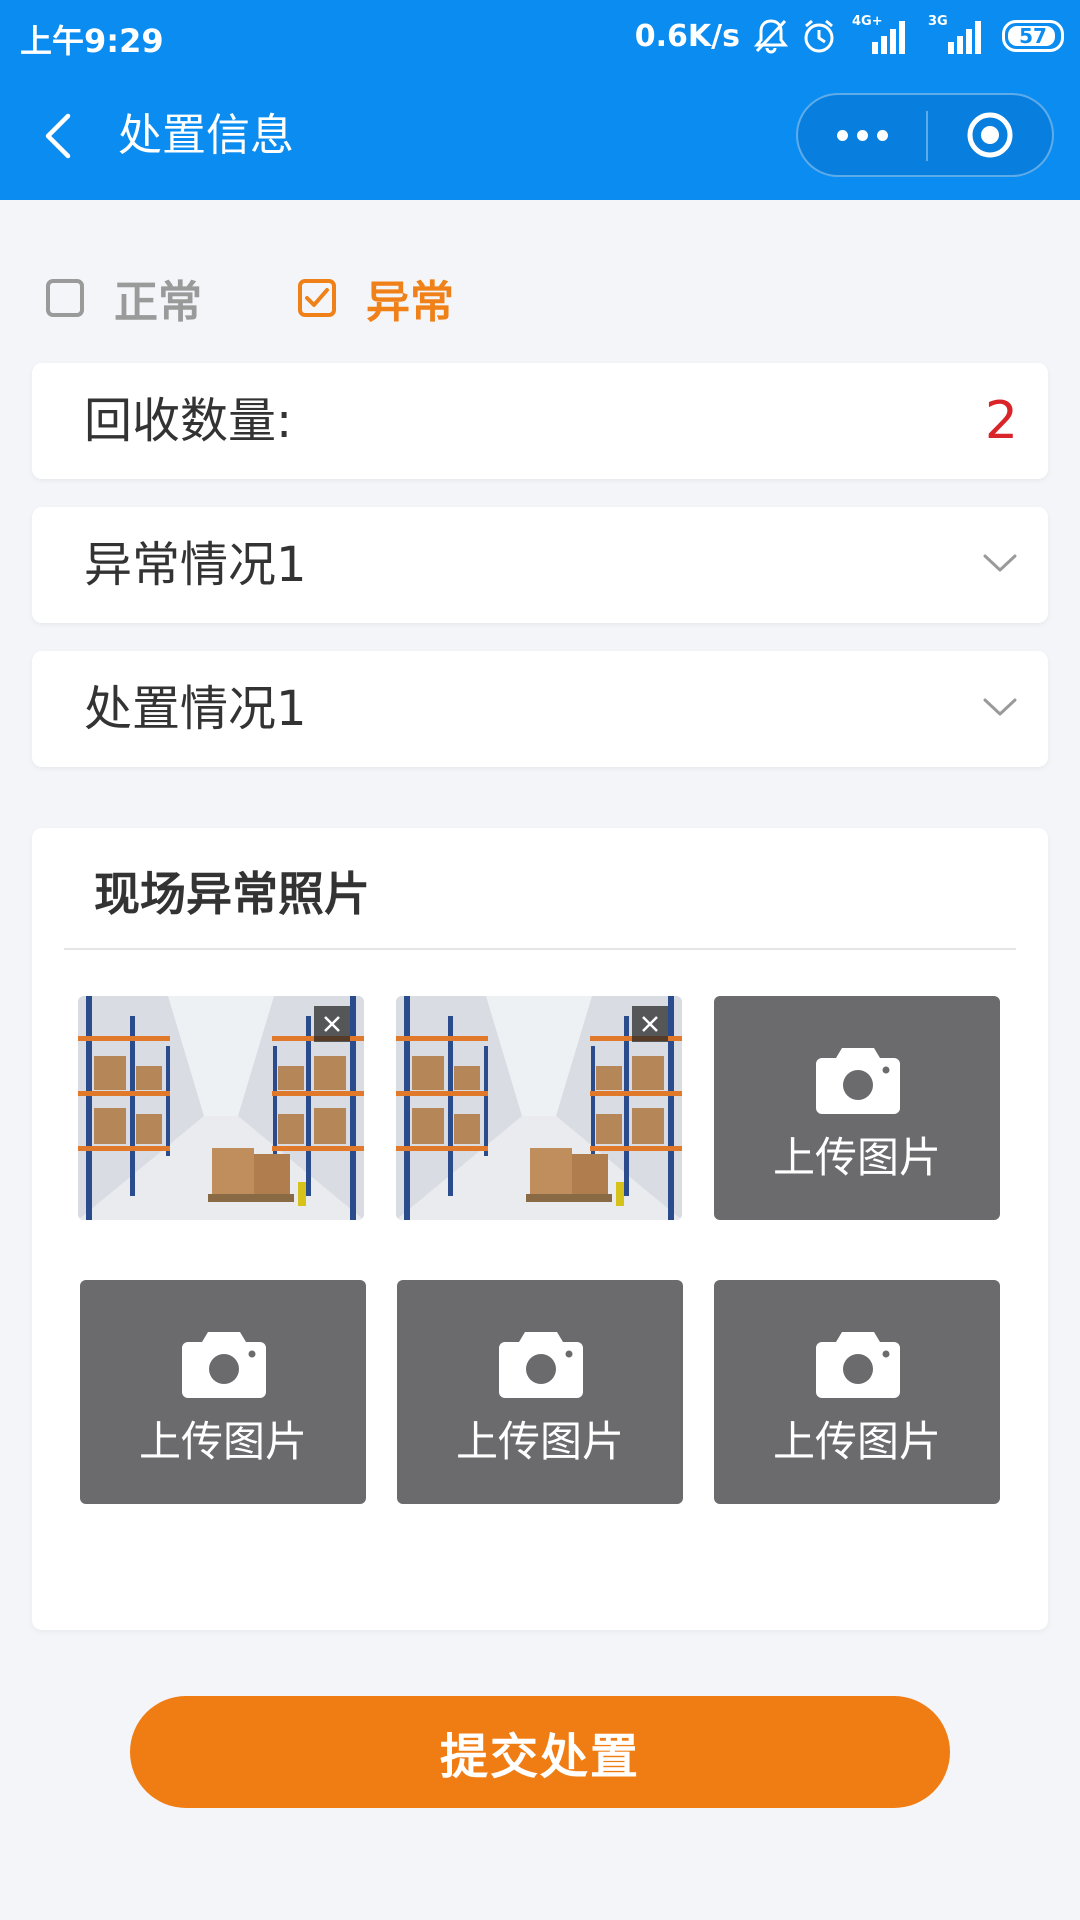 This screenshot has width=1080, height=1920. Describe the element at coordinates (938, 21) in the screenshot. I see `net-type-2: 3G` at that location.